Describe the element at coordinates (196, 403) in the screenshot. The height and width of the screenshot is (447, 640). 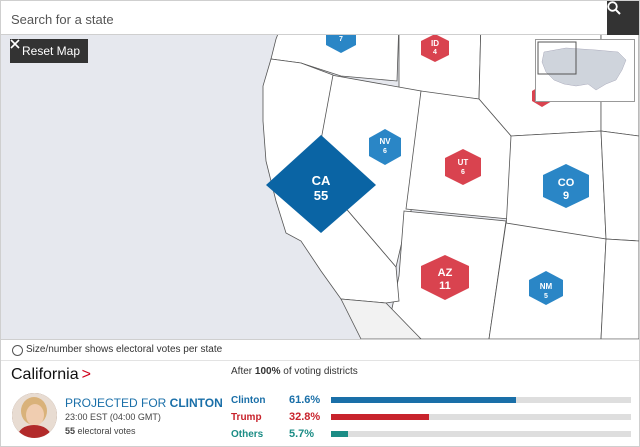
I see `projected-candidate: CLINTON` at that location.